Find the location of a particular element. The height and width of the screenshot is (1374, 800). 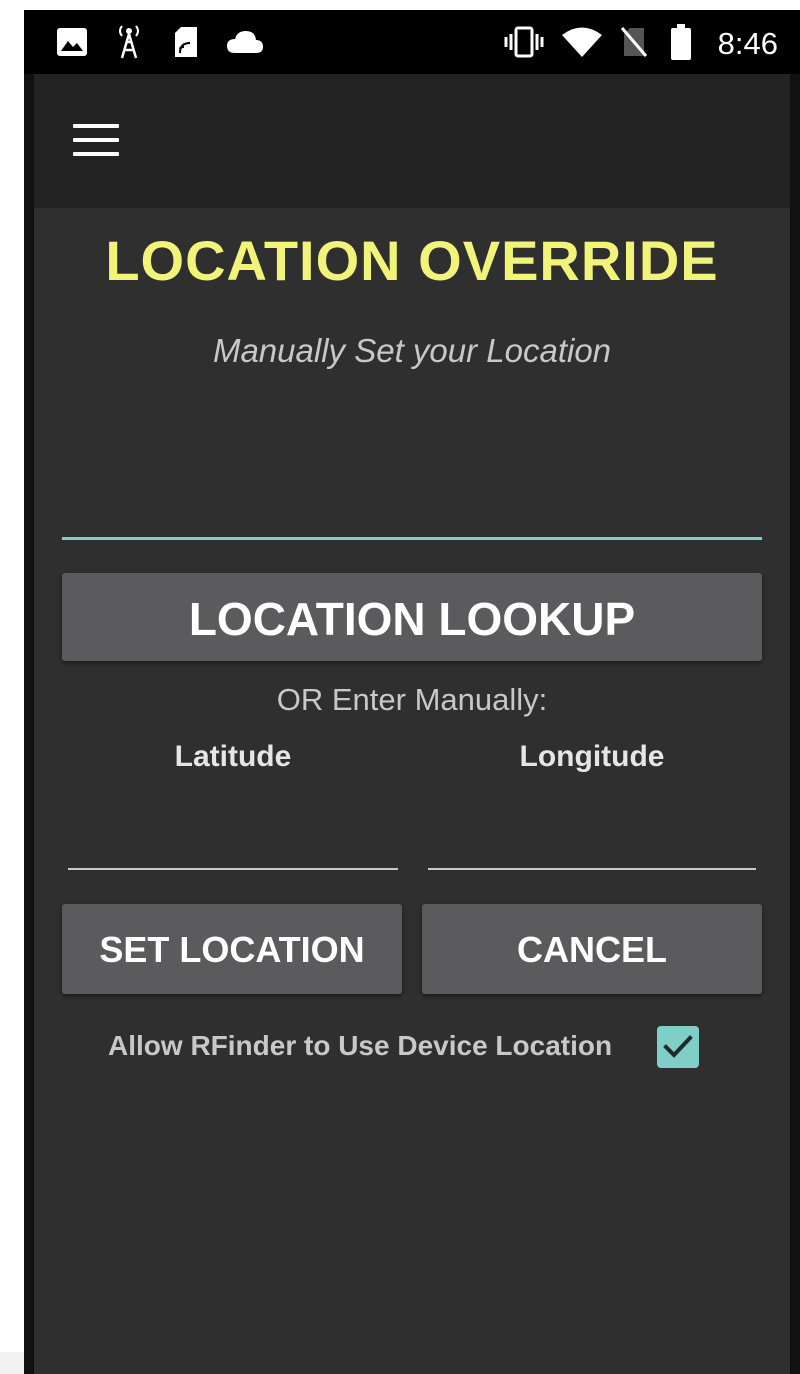

latitude-label: Latitude is located at coordinates (233, 756).